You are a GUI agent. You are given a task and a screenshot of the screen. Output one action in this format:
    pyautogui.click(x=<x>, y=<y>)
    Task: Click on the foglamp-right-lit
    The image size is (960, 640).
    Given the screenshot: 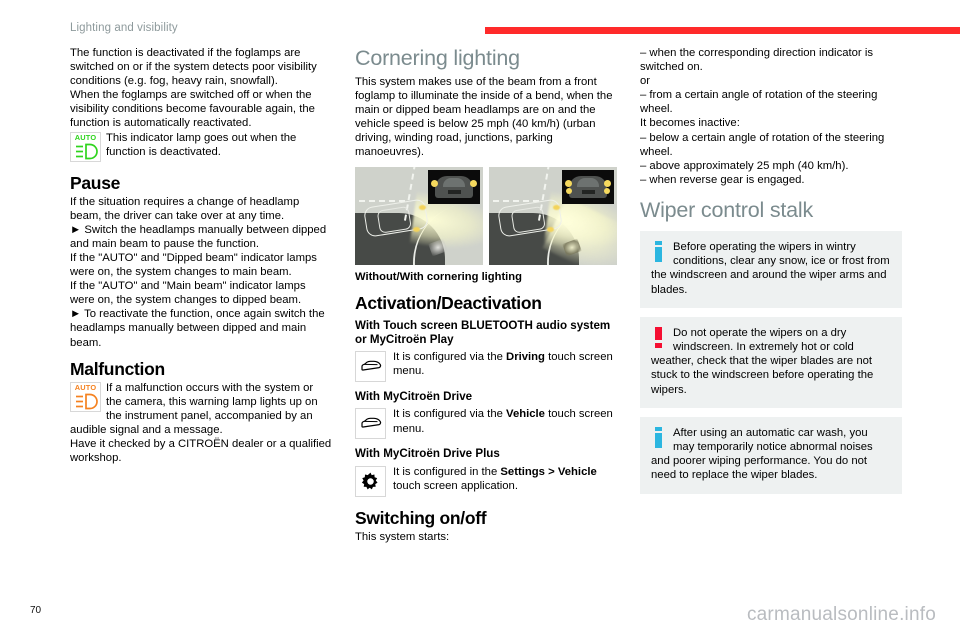 What is the action you would take?
    pyautogui.click(x=607, y=190)
    